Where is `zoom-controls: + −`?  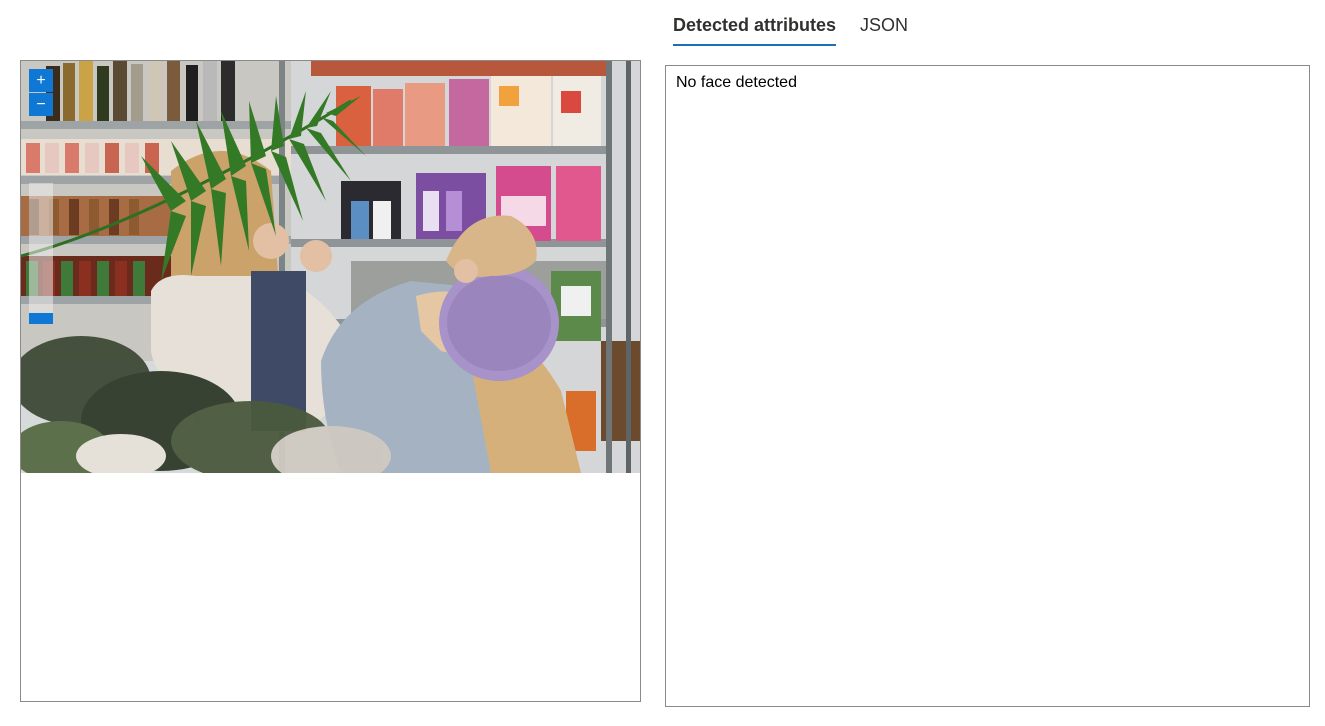
zoom-controls: + − is located at coordinates (41, 92).